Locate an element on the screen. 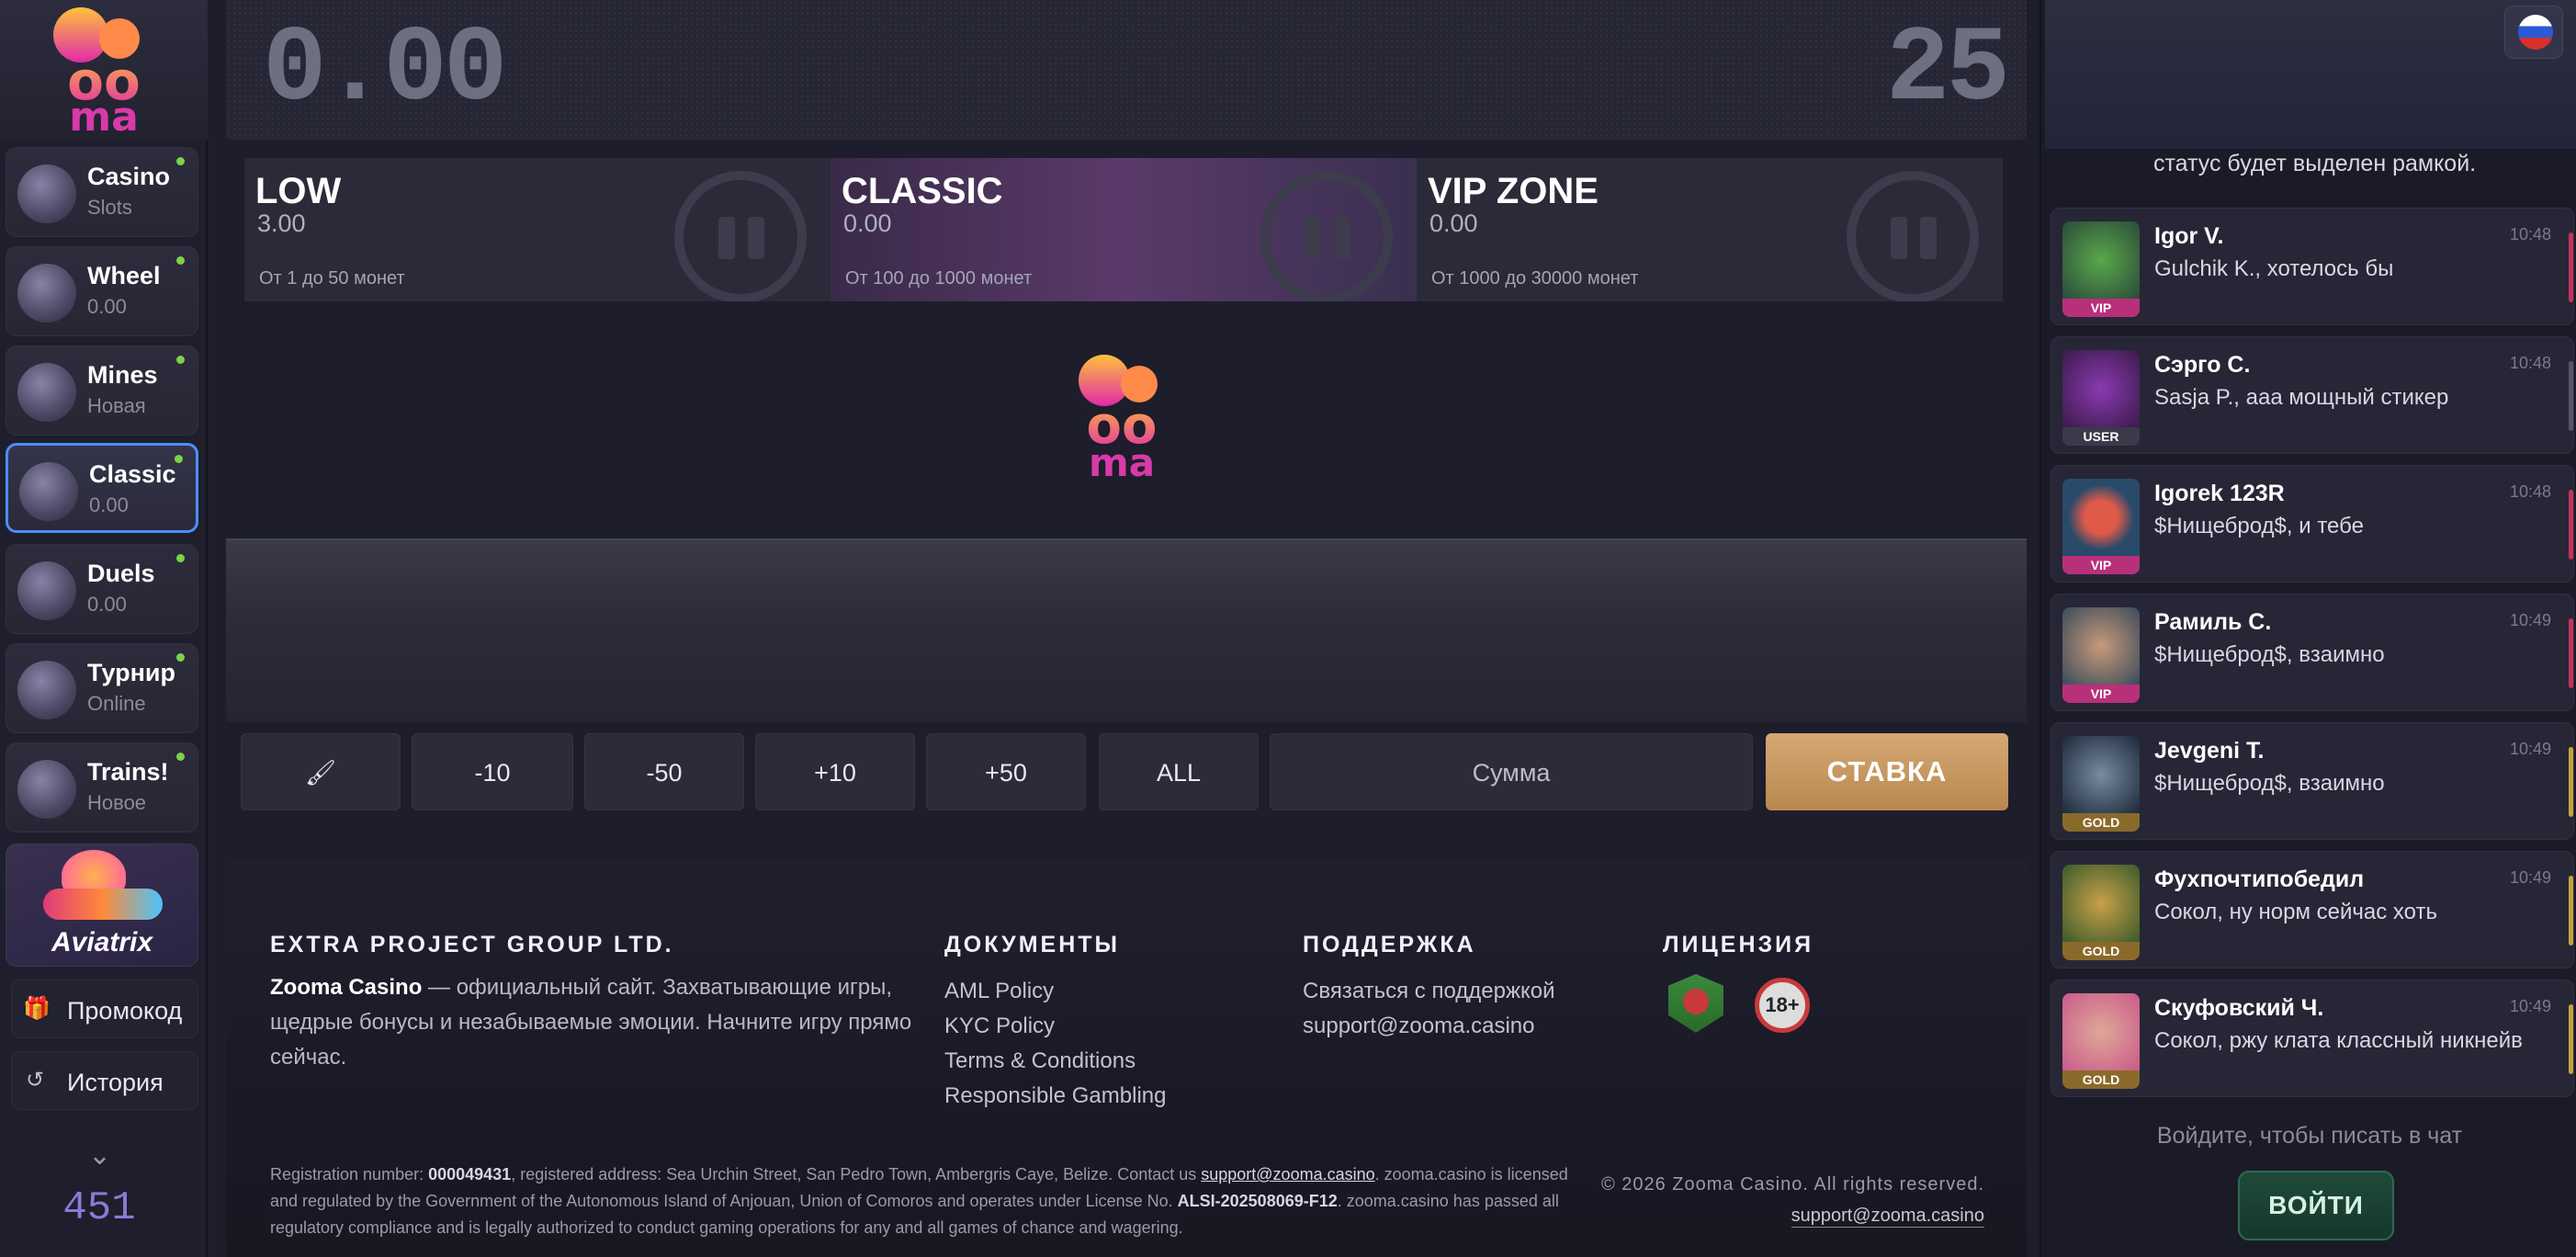  nav-label: Trains! is located at coordinates (128, 772).